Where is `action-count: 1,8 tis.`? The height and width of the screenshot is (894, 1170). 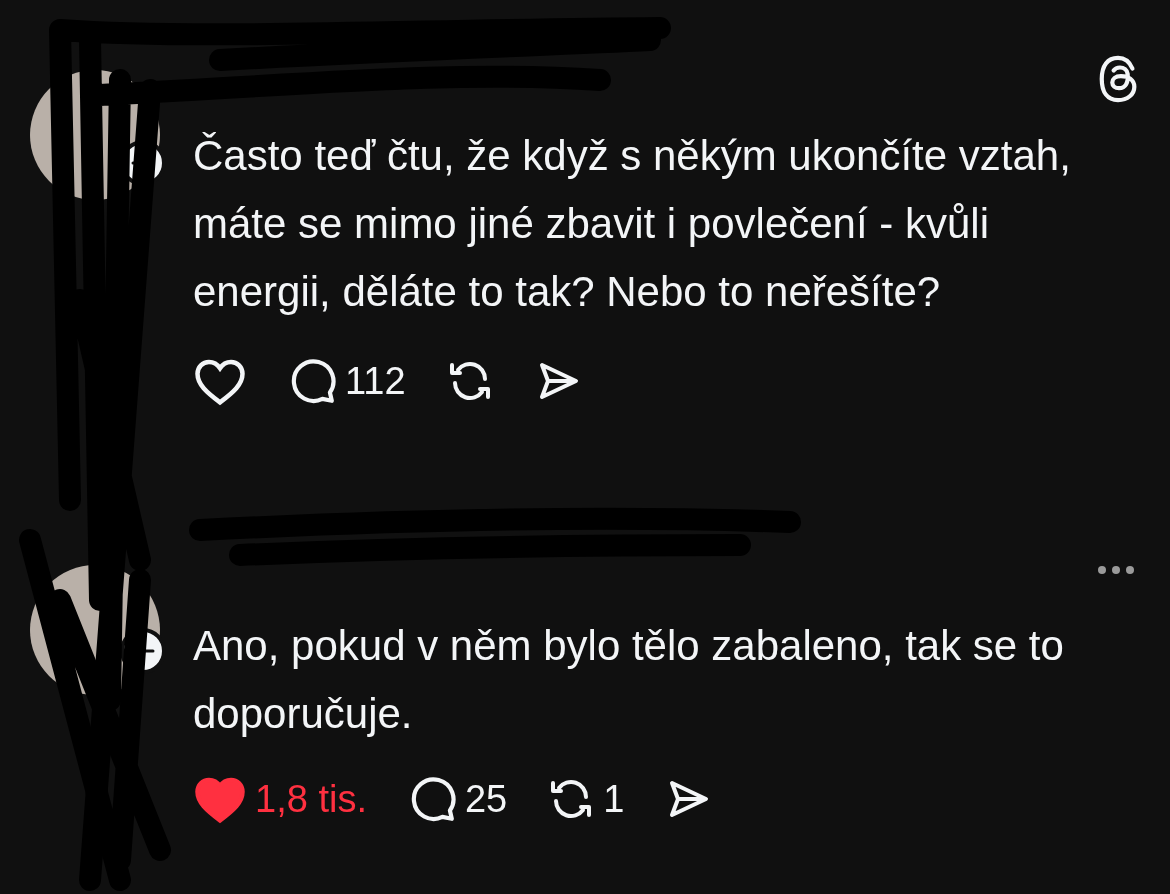
action-count: 1,8 tis. is located at coordinates (311, 799).